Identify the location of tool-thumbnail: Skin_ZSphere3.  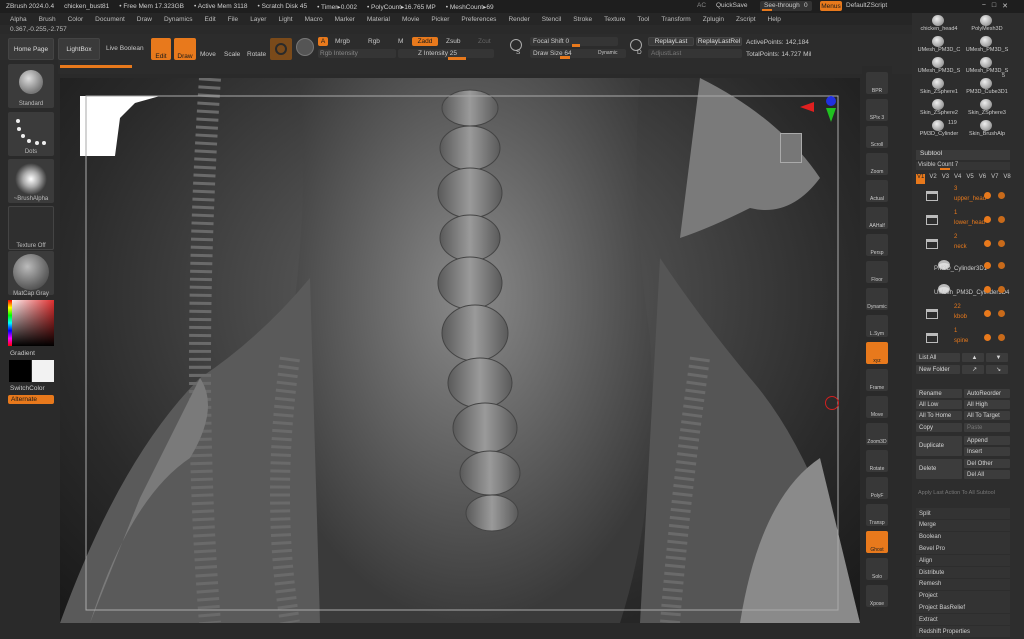
(987, 108).